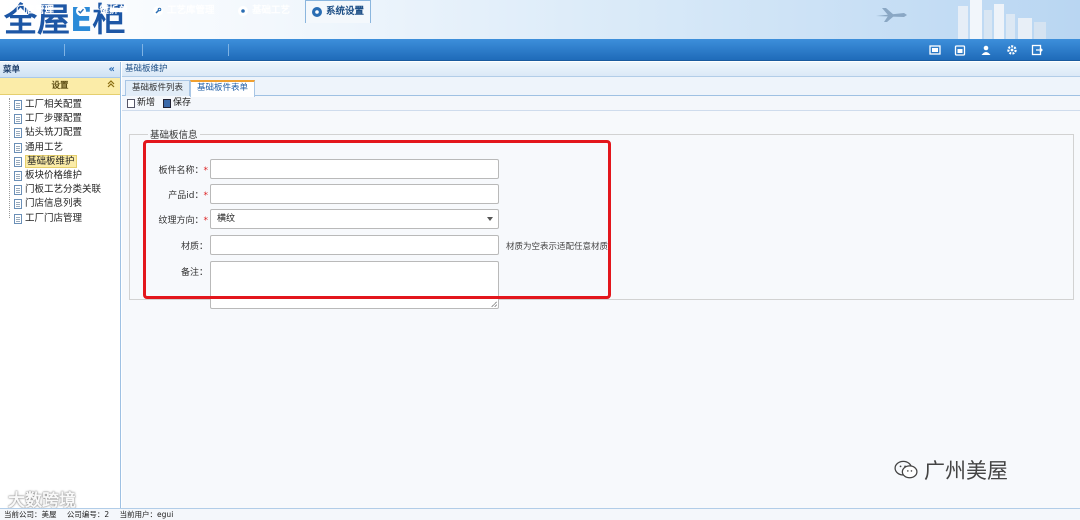  What do you see at coordinates (158, 88) in the screenshot?
I see `tab-board-list: 基础板件列表` at bounding box center [158, 88].